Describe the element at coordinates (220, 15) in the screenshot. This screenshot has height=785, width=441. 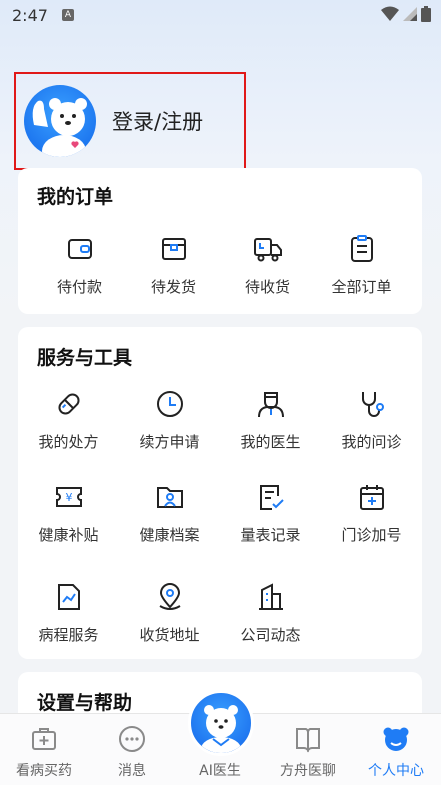
I see `status-bar: 2:47 A` at that location.